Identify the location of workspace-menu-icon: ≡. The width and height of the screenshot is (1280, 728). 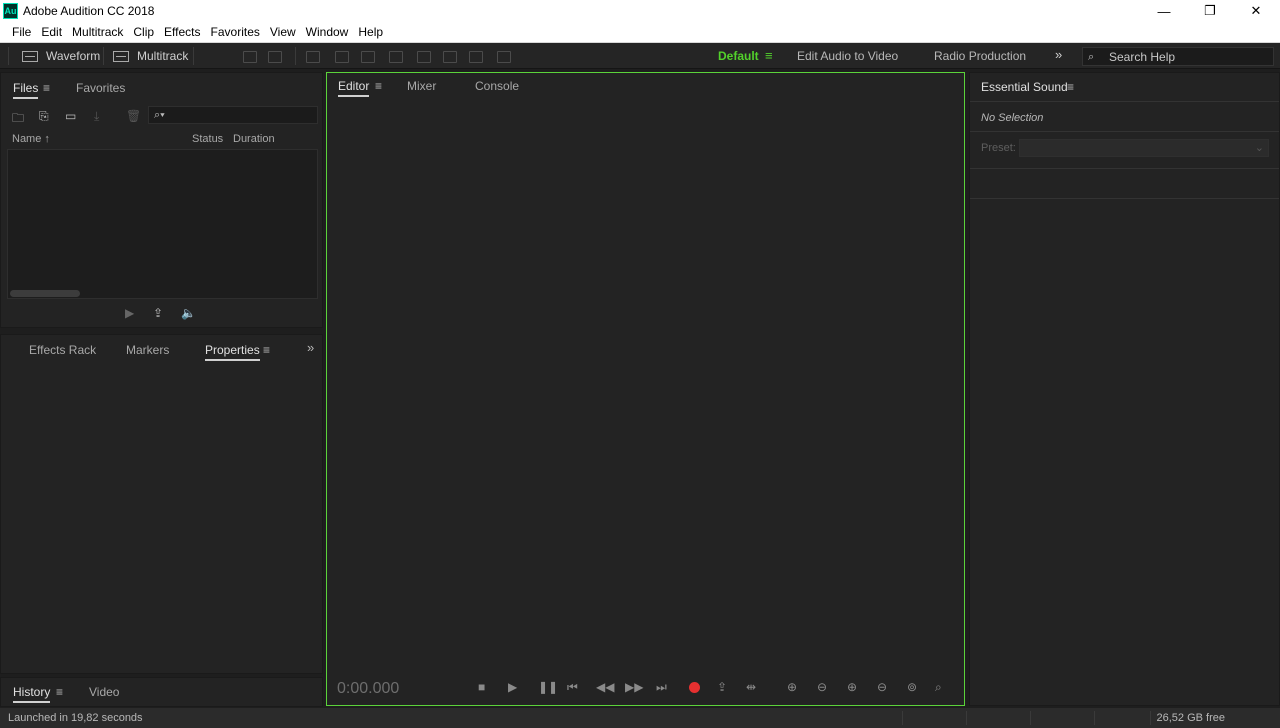
(769, 55).